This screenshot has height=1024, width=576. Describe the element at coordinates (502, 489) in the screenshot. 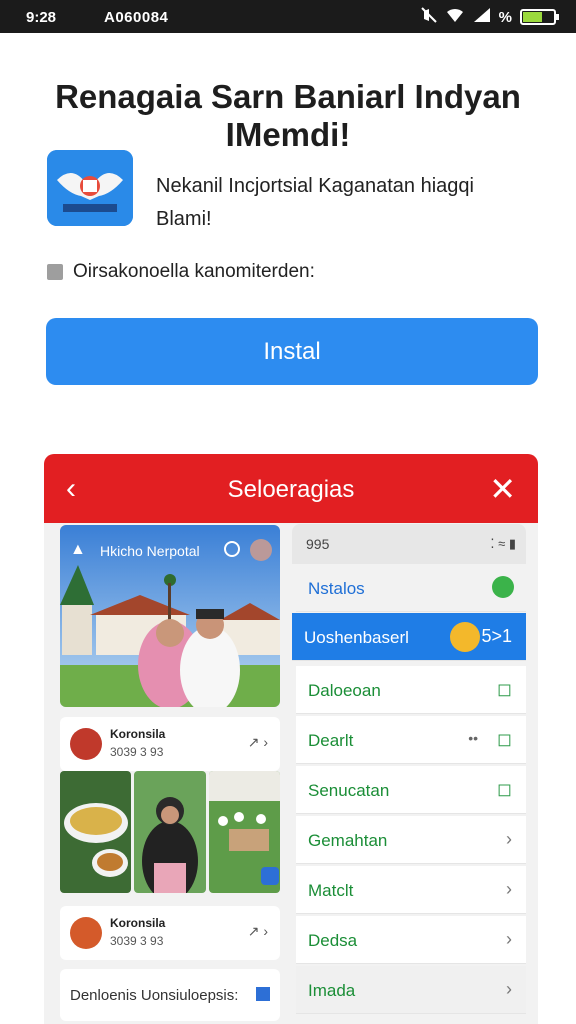

I see `close-icon: ✕` at that location.